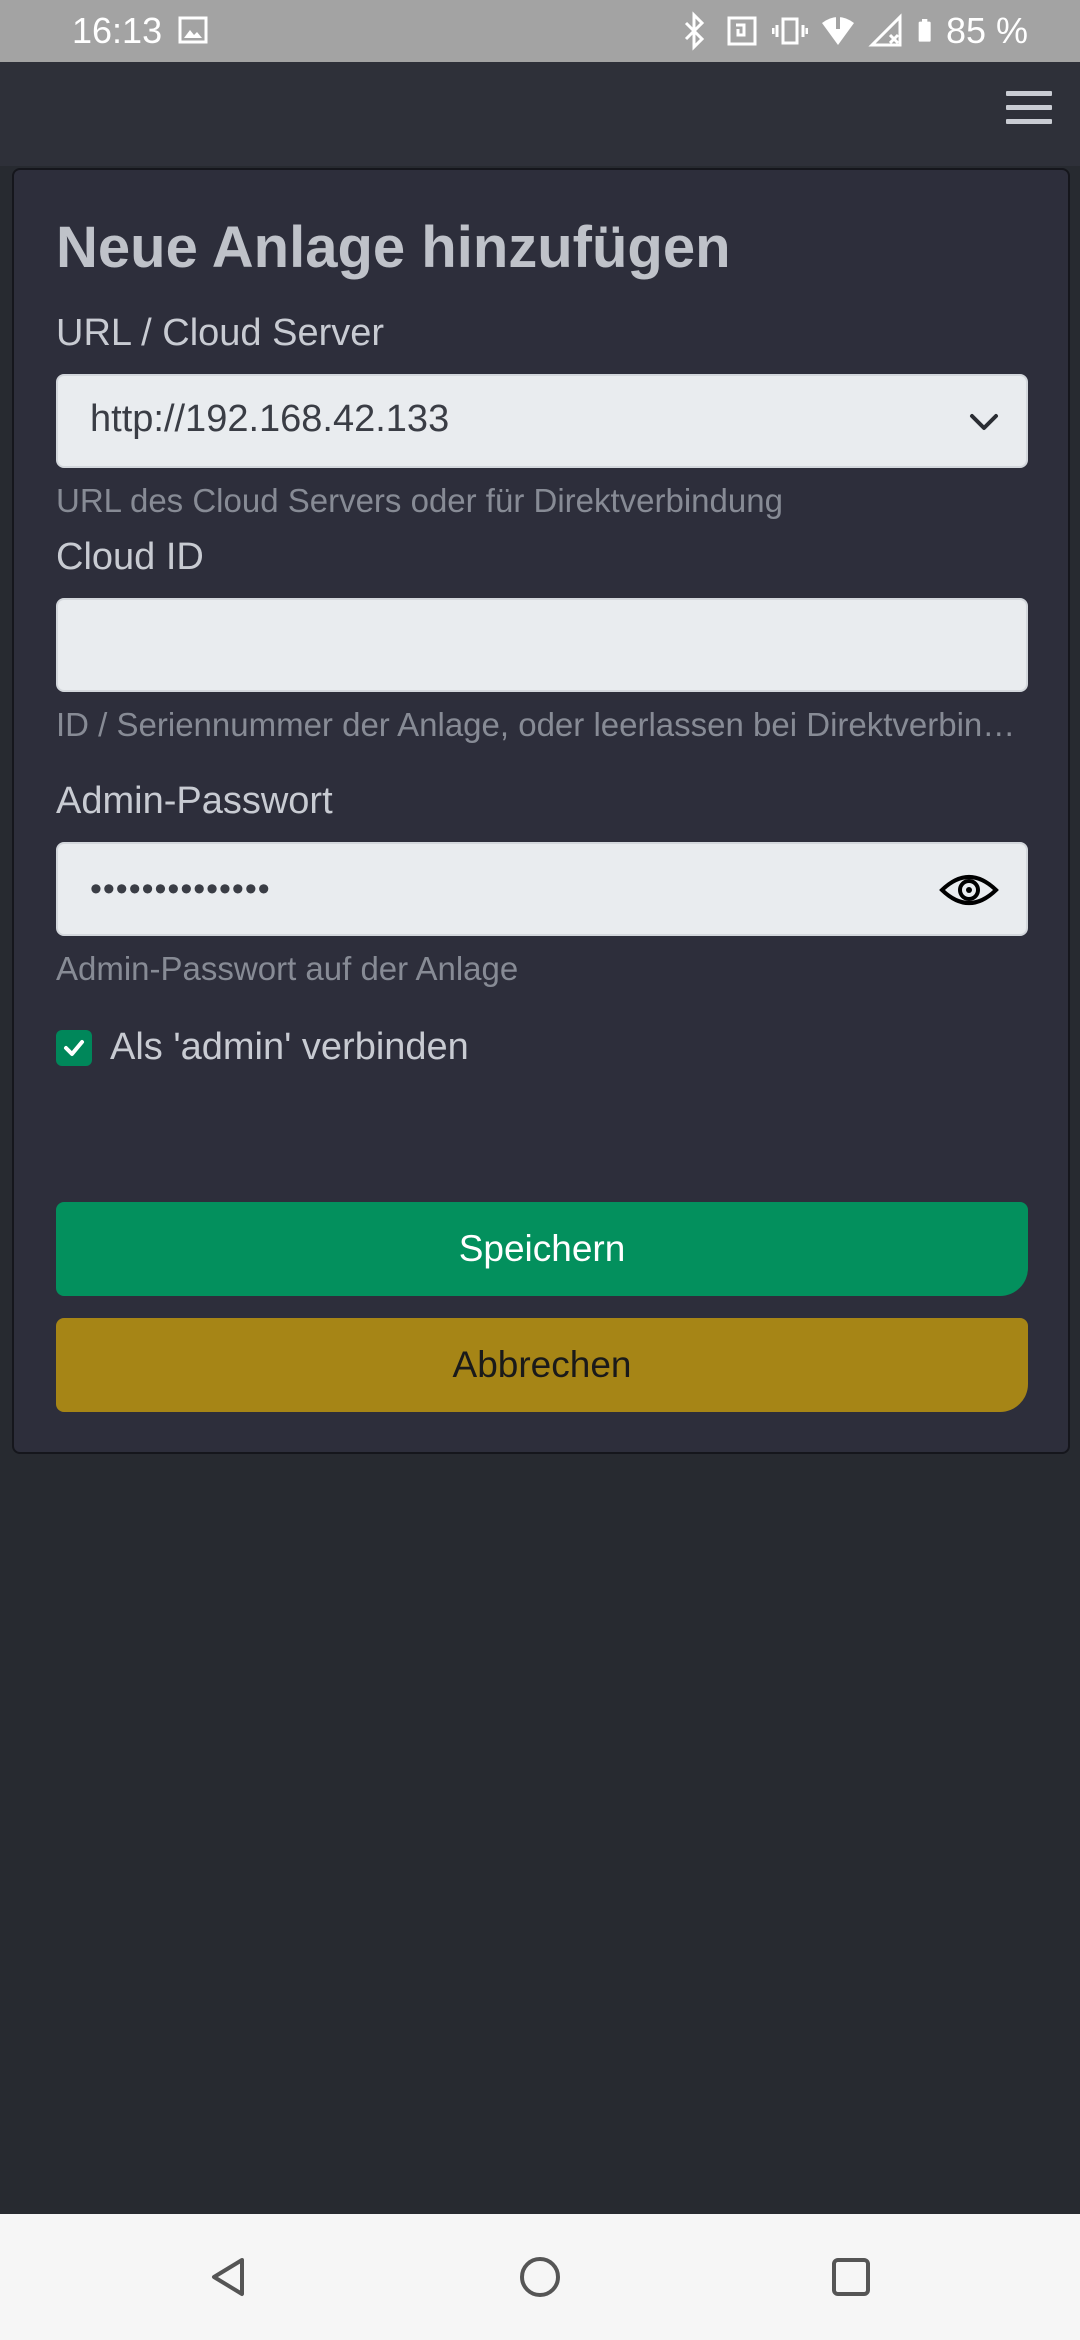  What do you see at coordinates (540, 31) in the screenshot?
I see `status-bar: 16:13 85 %` at bounding box center [540, 31].